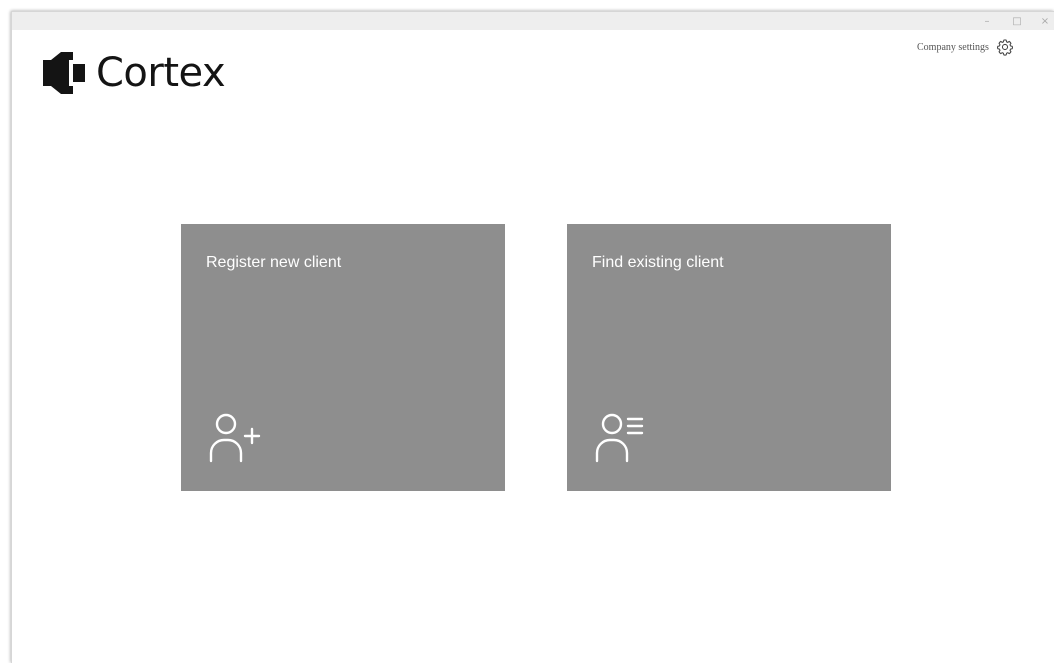 The image size is (1054, 663). I want to click on register-new-client-card: Register new client, so click(343, 357).